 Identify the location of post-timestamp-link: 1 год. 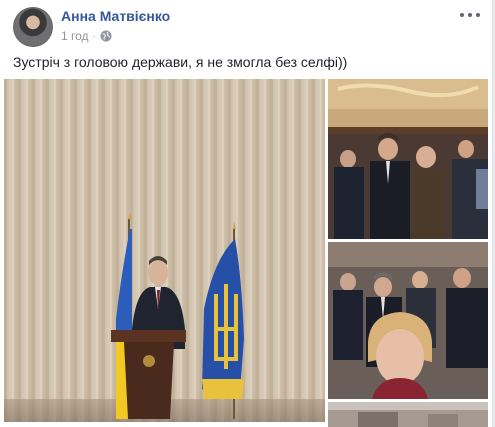
(75, 36).